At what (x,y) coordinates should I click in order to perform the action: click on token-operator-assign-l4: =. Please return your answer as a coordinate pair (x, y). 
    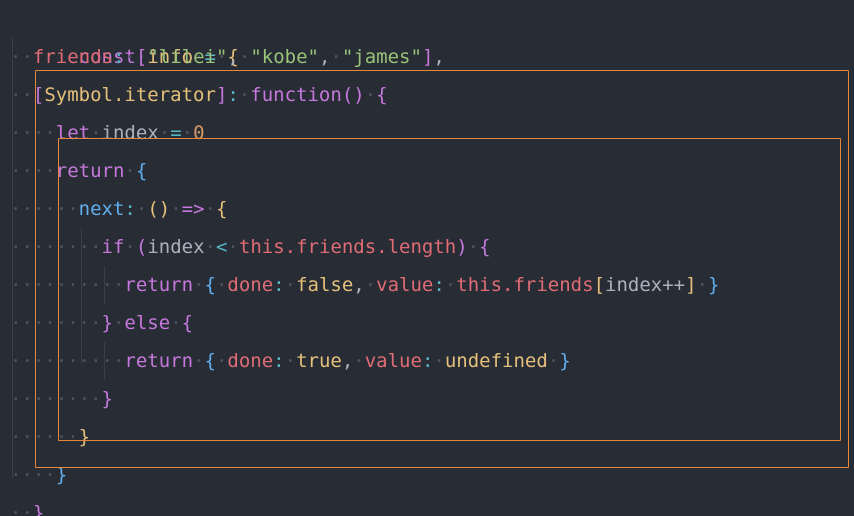
    Looking at the image, I should click on (176, 133).